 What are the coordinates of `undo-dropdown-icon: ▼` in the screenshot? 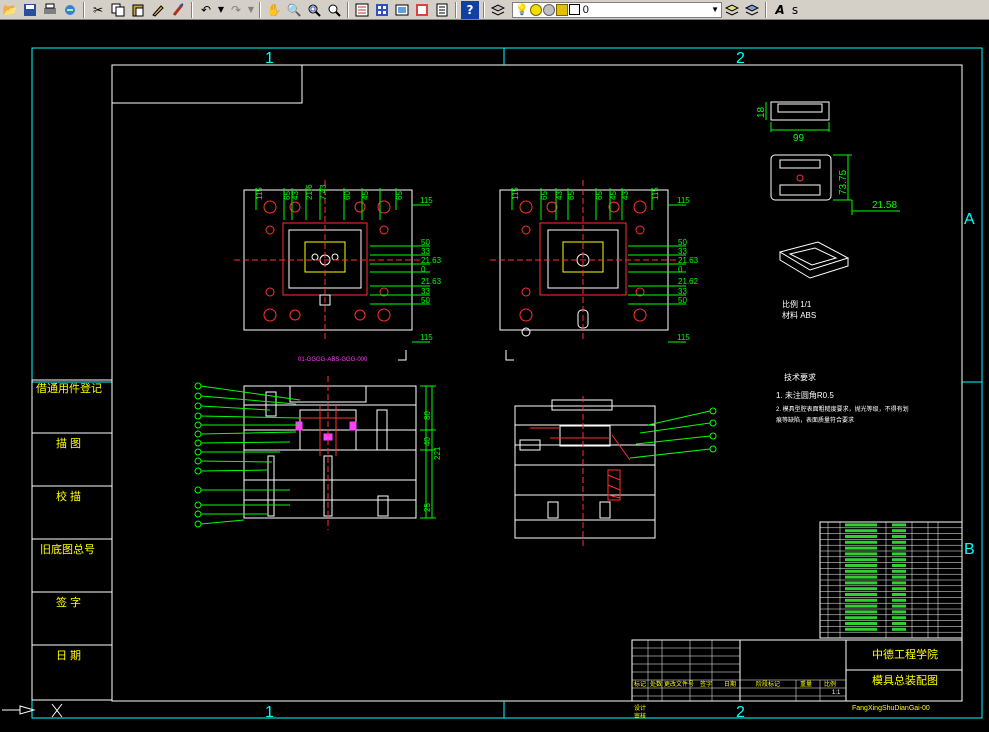 It's located at (221, 10).